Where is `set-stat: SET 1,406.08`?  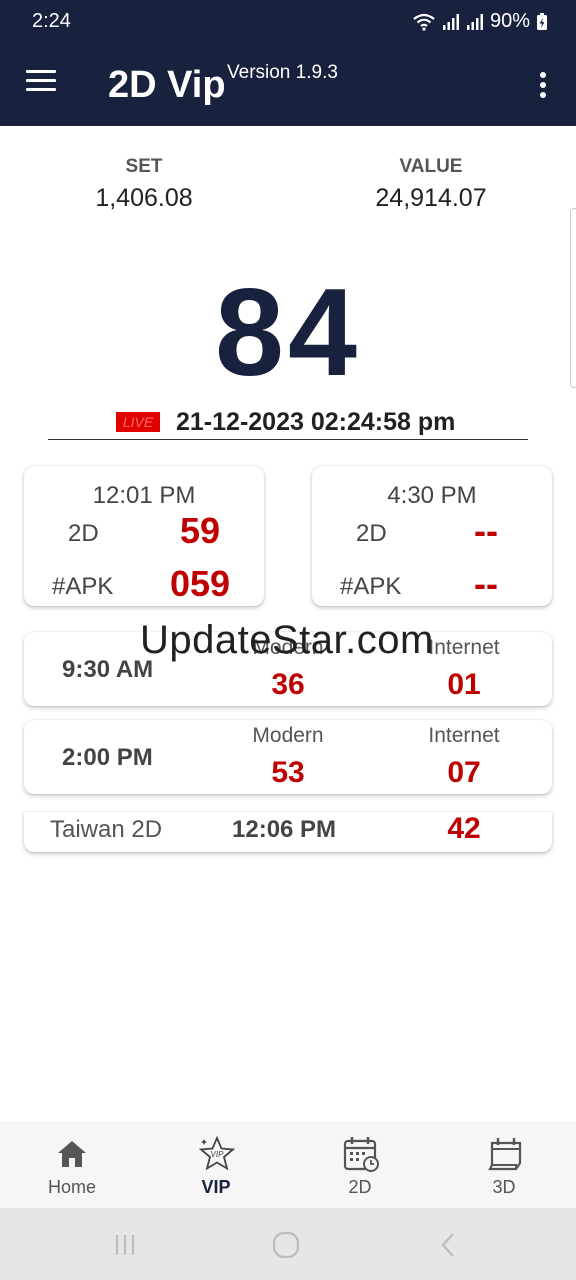 set-stat: SET 1,406.08 is located at coordinates (144, 184).